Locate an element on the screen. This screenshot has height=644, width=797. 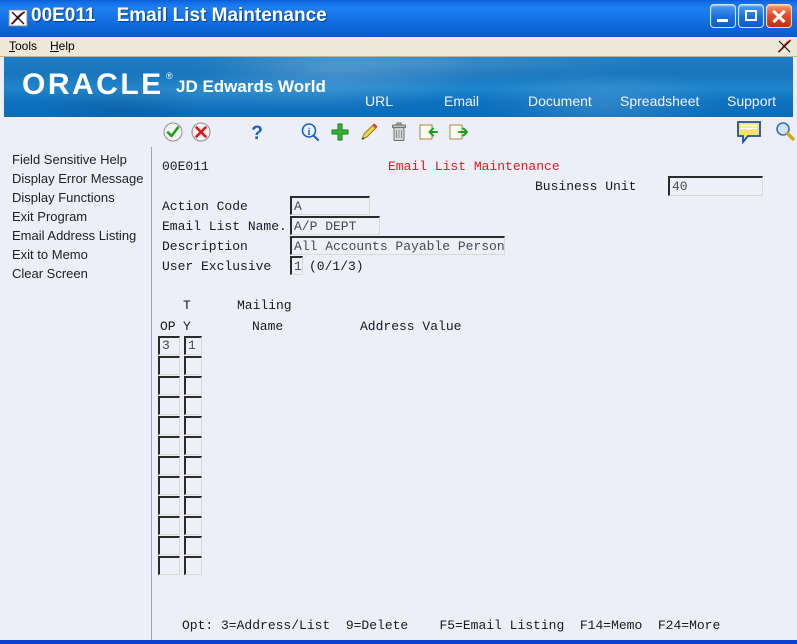
menu-item-help: Help is located at coordinates (62, 46).